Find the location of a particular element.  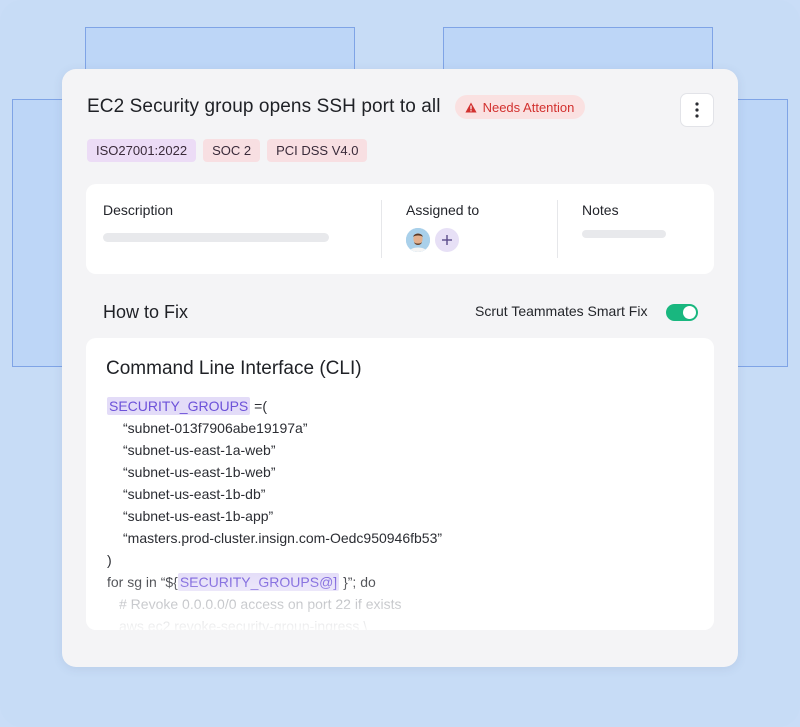

assigned-label: Assigned to is located at coordinates (443, 210).